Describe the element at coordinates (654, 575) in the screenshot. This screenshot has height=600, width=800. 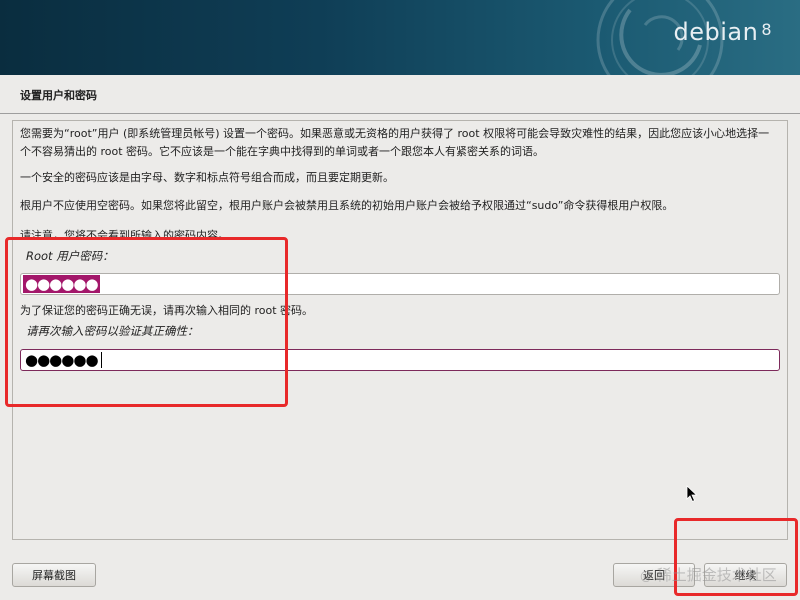
I see `back-button: 返回` at that location.